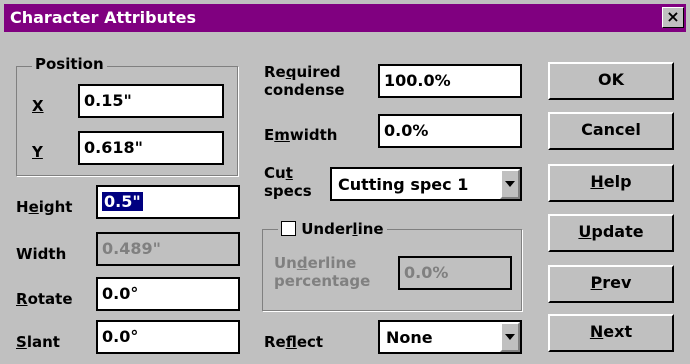  I want to click on underline-checkbox, so click(288, 228).